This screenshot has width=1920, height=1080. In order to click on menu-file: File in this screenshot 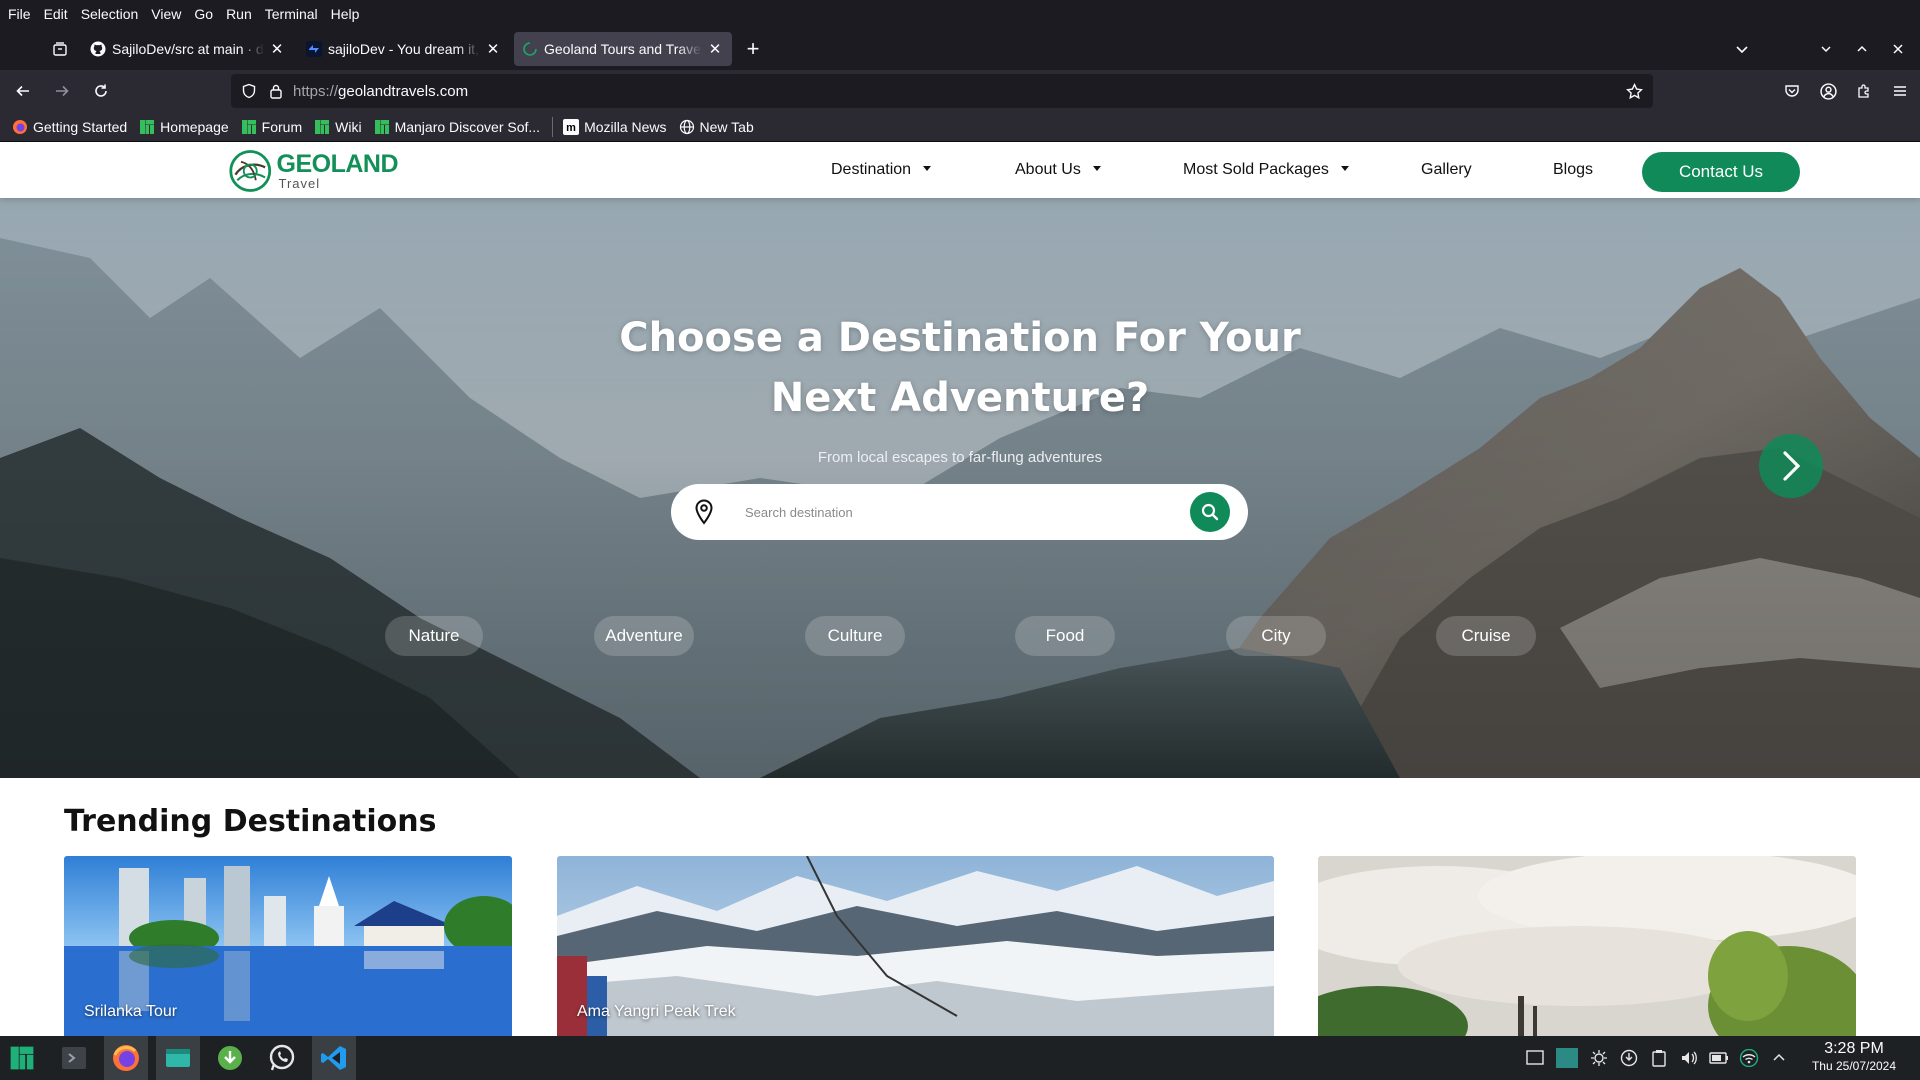, I will do `click(19, 14)`.